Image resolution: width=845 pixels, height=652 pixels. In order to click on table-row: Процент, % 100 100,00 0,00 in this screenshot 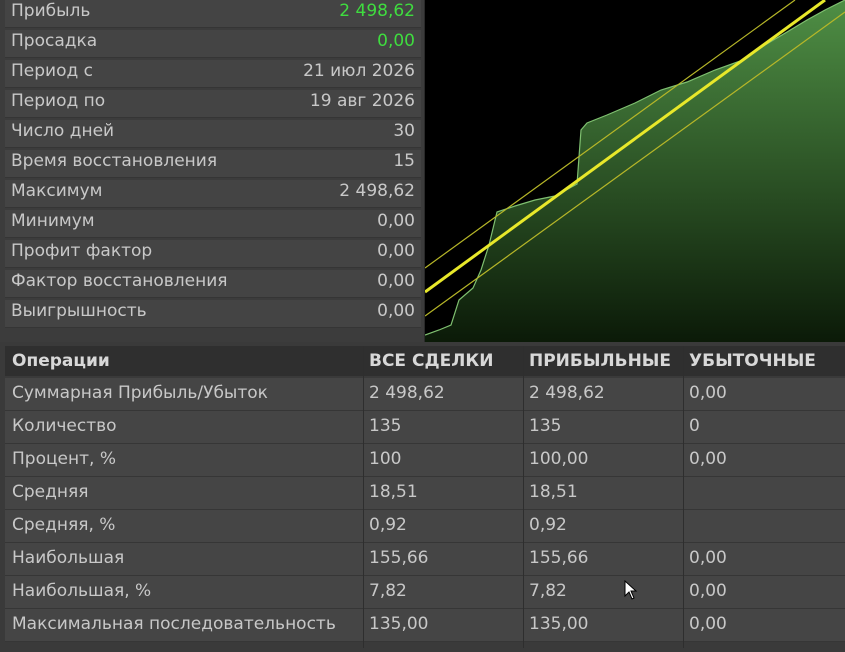, I will do `click(425, 460)`.